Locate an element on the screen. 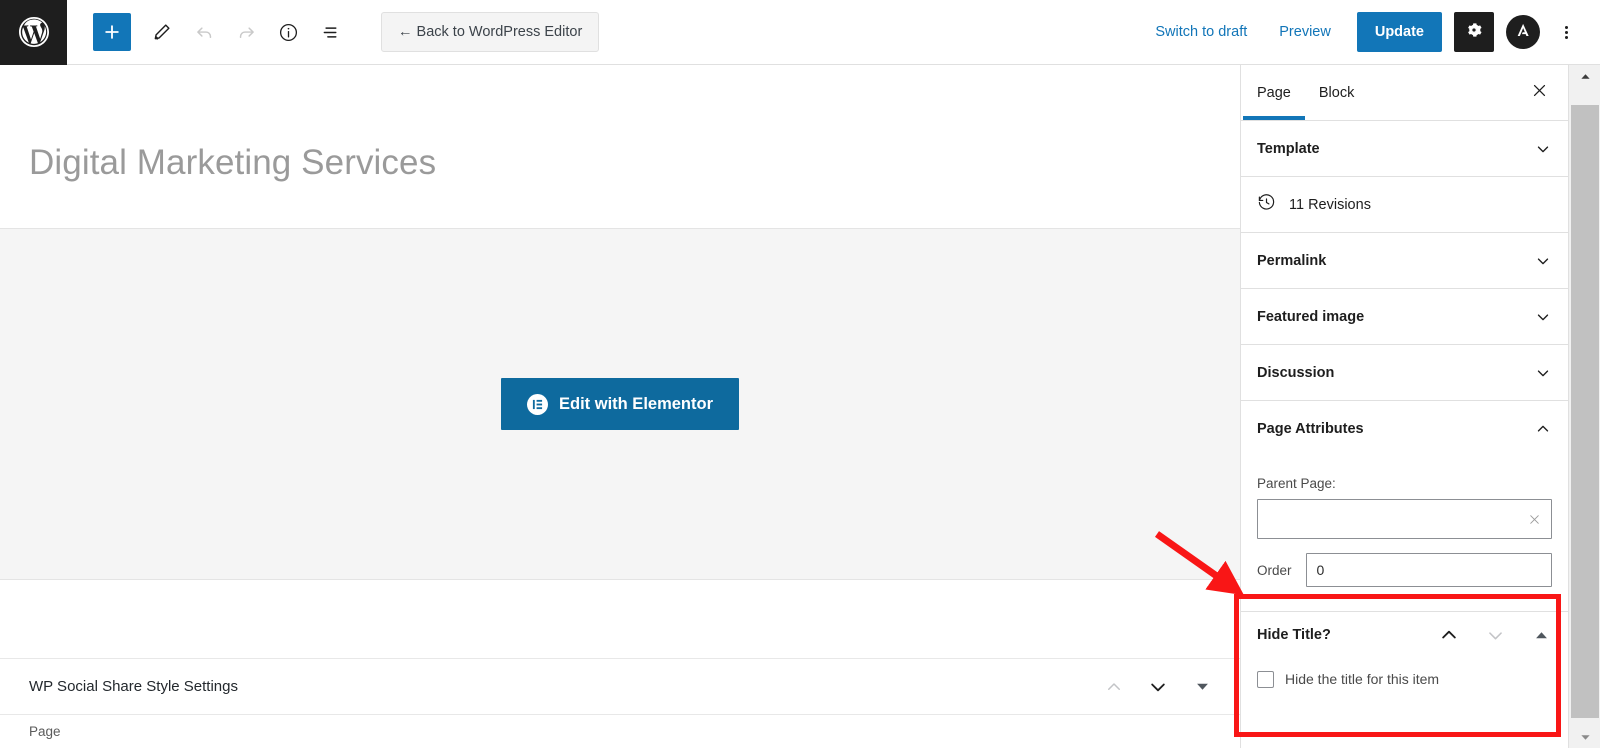  kebab-menu-icon is located at coordinates (1566, 32).